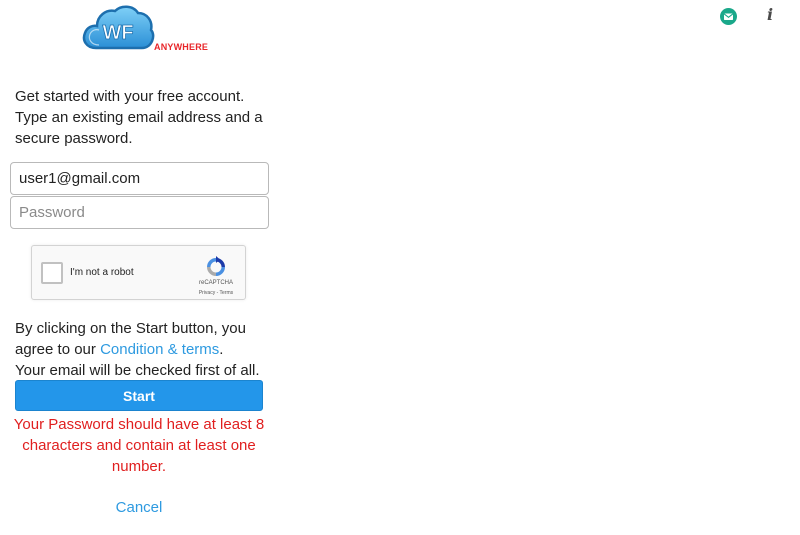 The image size is (800, 535). Describe the element at coordinates (216, 266) in the screenshot. I see `recaptcha-icon` at that location.